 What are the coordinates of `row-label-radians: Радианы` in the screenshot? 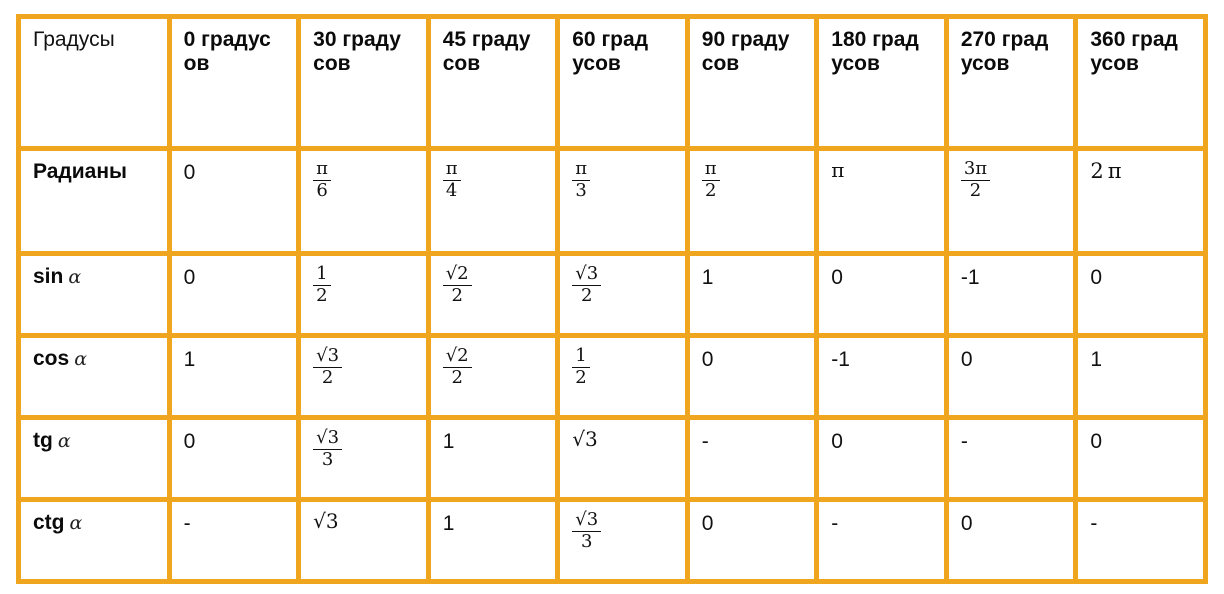 It's located at (94, 203).